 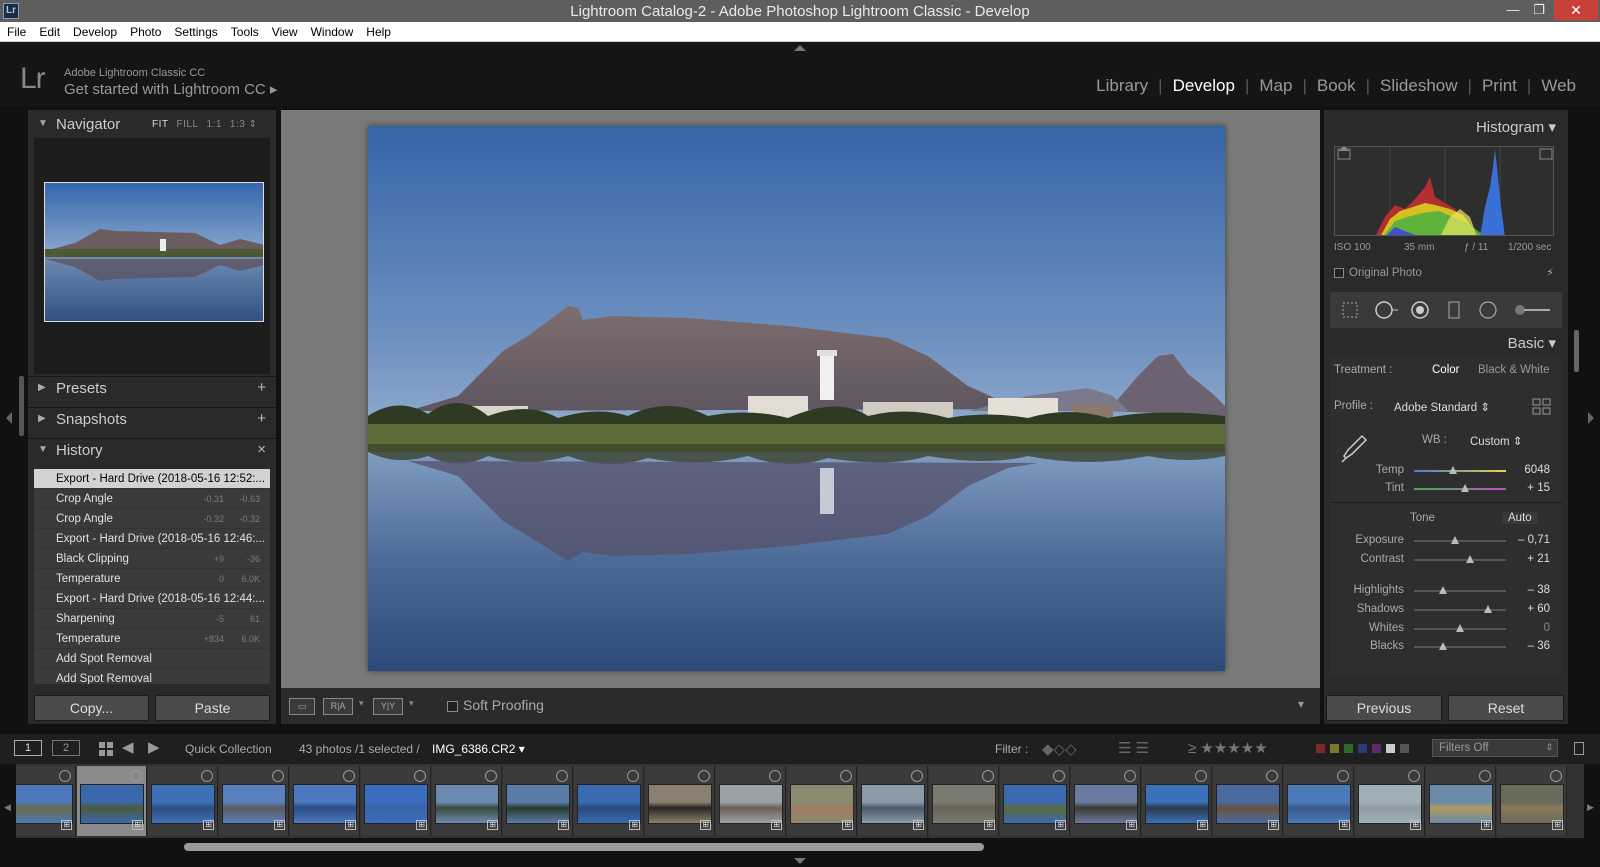 What do you see at coordinates (152, 519) in the screenshot?
I see `history-item: Crop Angle -0.32 -0.32` at bounding box center [152, 519].